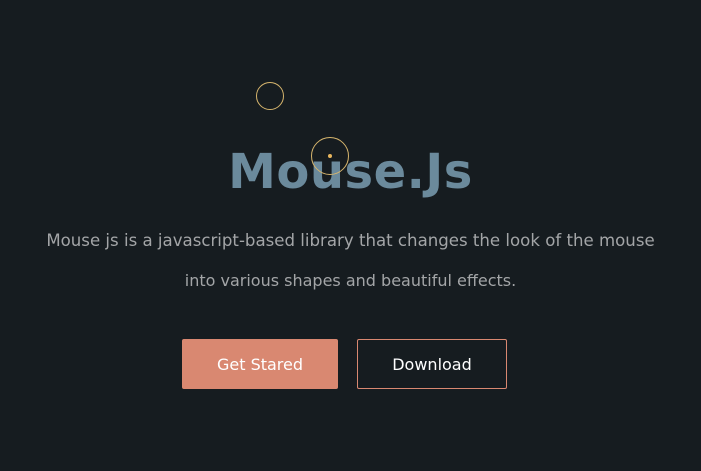 This screenshot has width=701, height=471. What do you see at coordinates (330, 156) in the screenshot?
I see `cursor-dot-icon` at bounding box center [330, 156].